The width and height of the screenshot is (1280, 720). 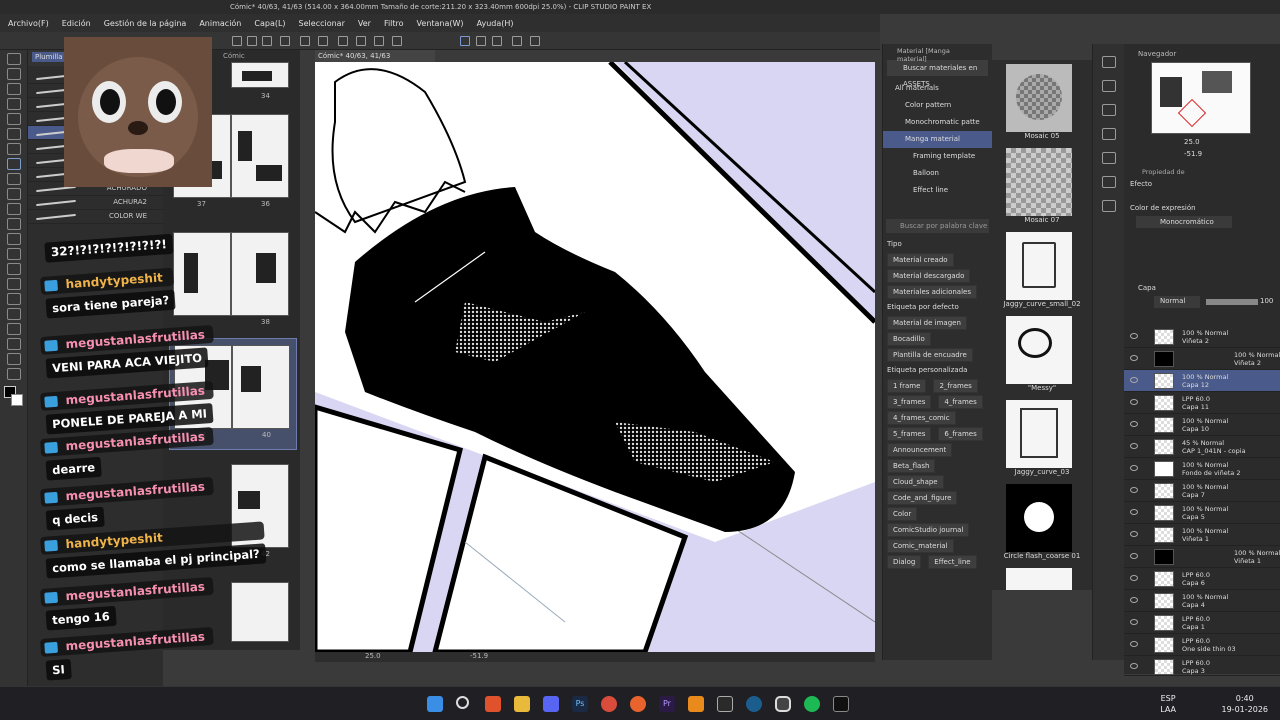 I want to click on settings-icon, so click(x=535, y=41).